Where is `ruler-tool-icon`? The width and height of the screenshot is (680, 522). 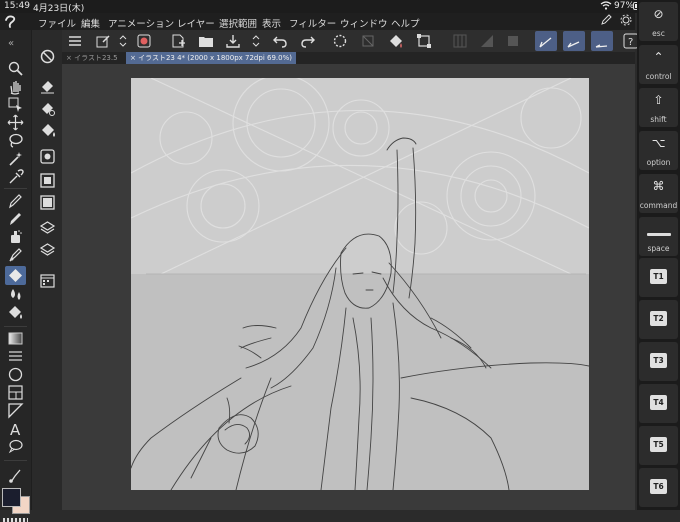 ruler-tool-icon is located at coordinates (15, 410).